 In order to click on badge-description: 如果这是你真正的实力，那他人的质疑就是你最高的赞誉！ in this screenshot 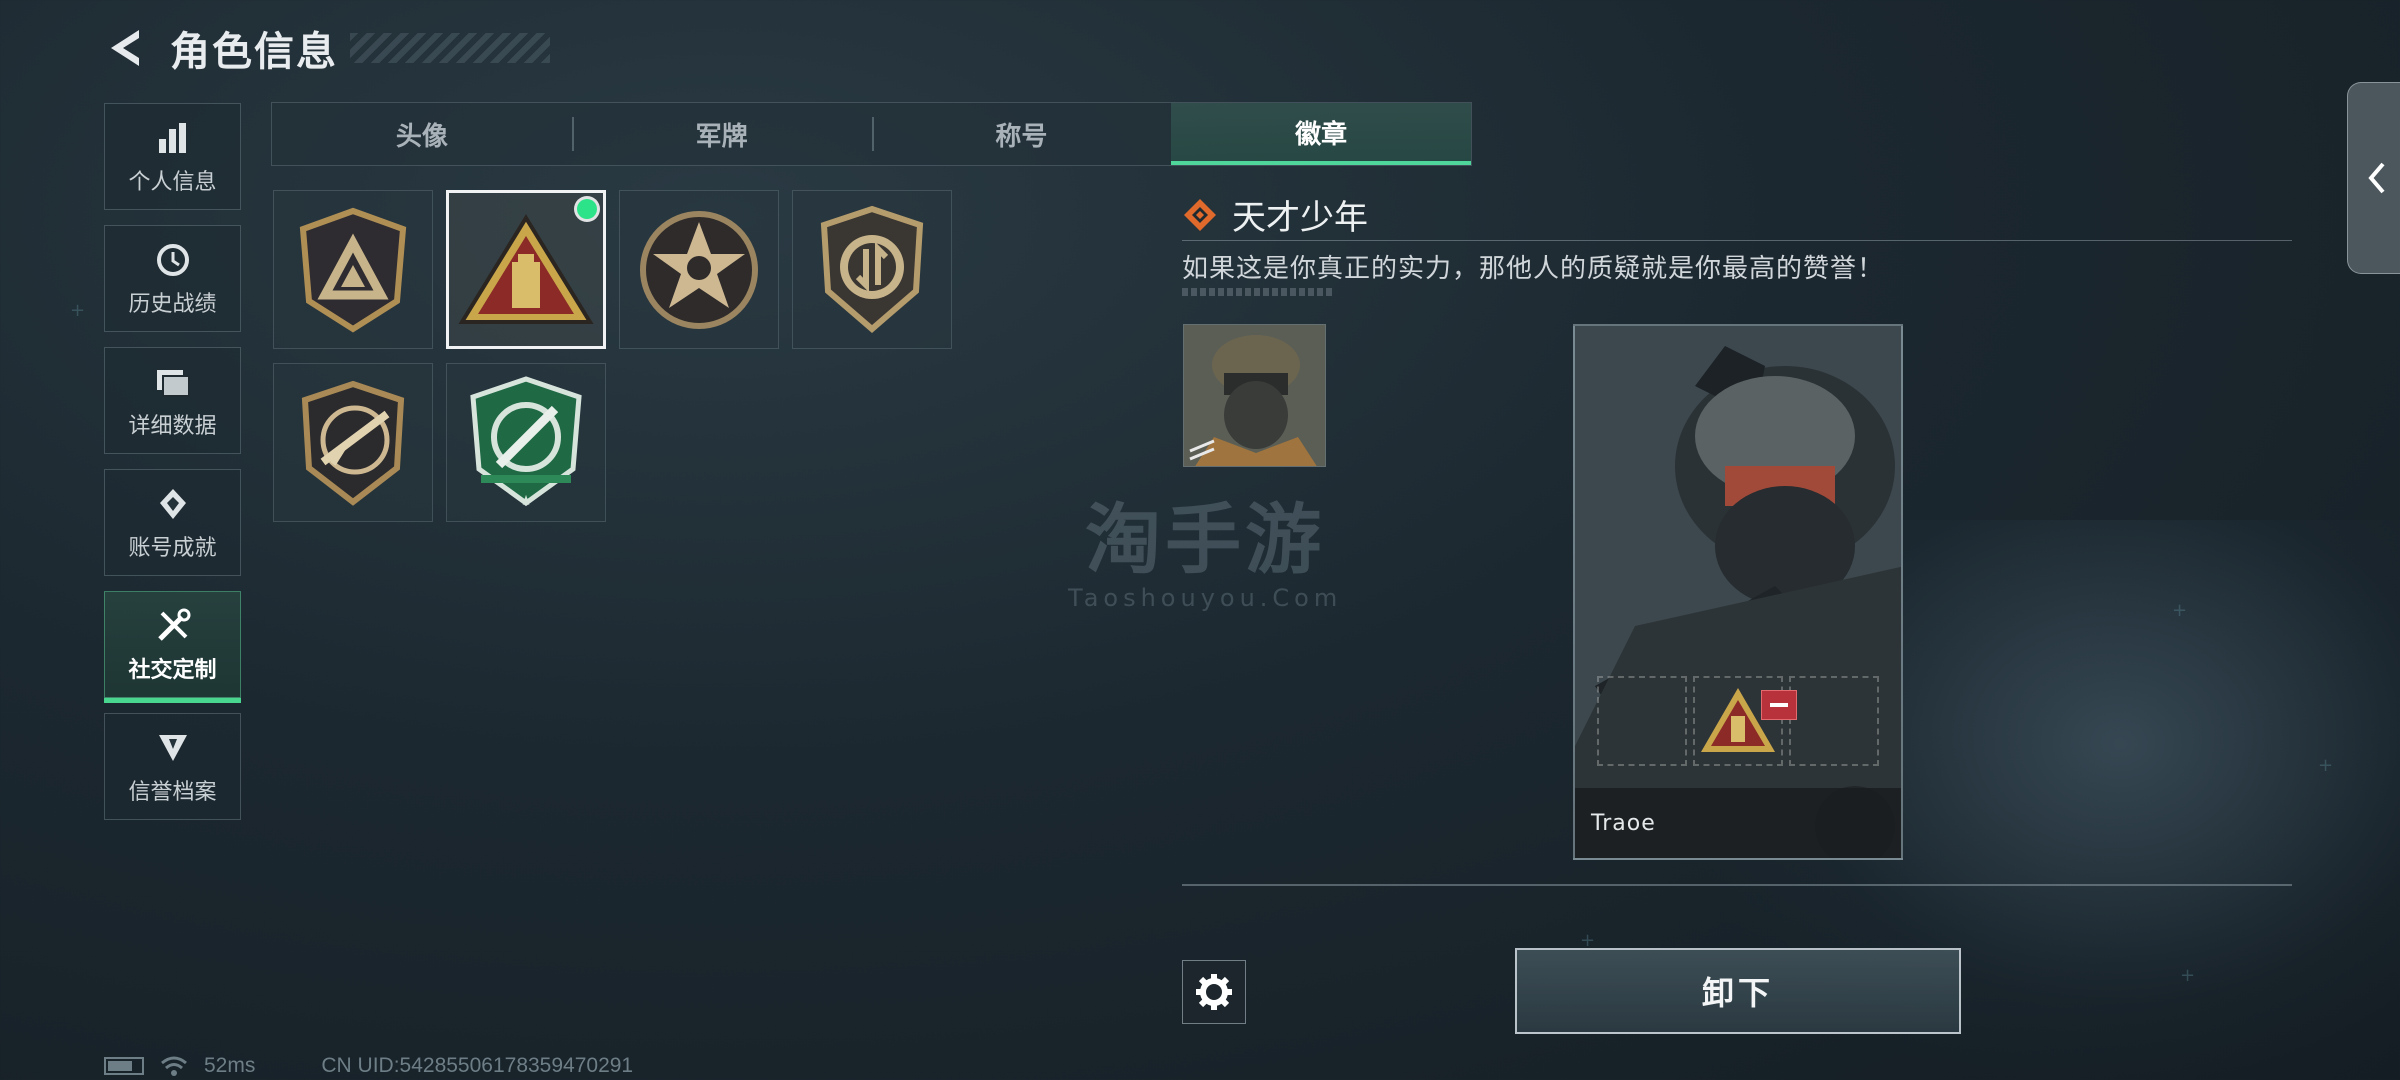, I will do `click(1533, 269)`.